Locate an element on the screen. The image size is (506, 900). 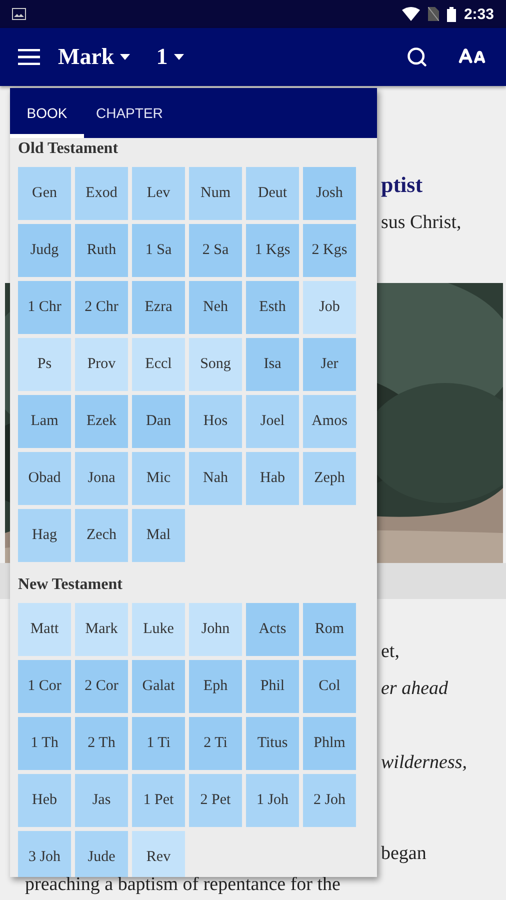
verse-text: wilderness, is located at coordinates (424, 763).